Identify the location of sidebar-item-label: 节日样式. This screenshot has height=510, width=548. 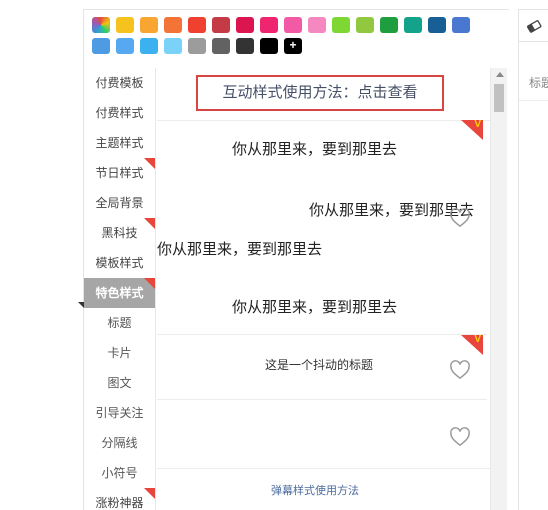
(119, 173).